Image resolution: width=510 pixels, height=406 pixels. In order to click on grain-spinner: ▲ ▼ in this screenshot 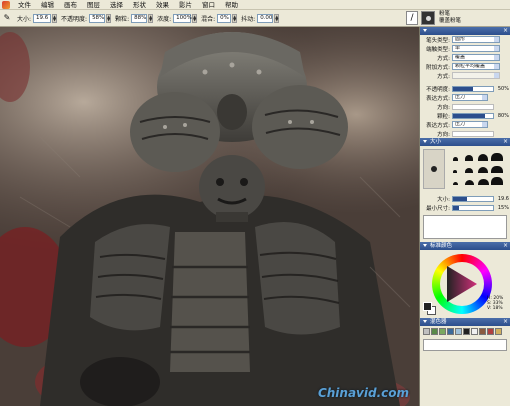, I will do `click(151, 18)`.